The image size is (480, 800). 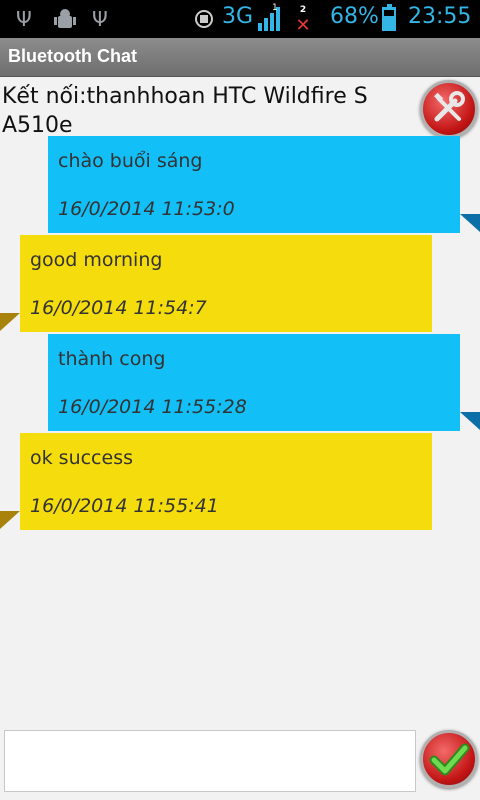 I want to click on chat-message-outgoing: thành cong 16/0/2014 11:55:28, so click(x=254, y=382).